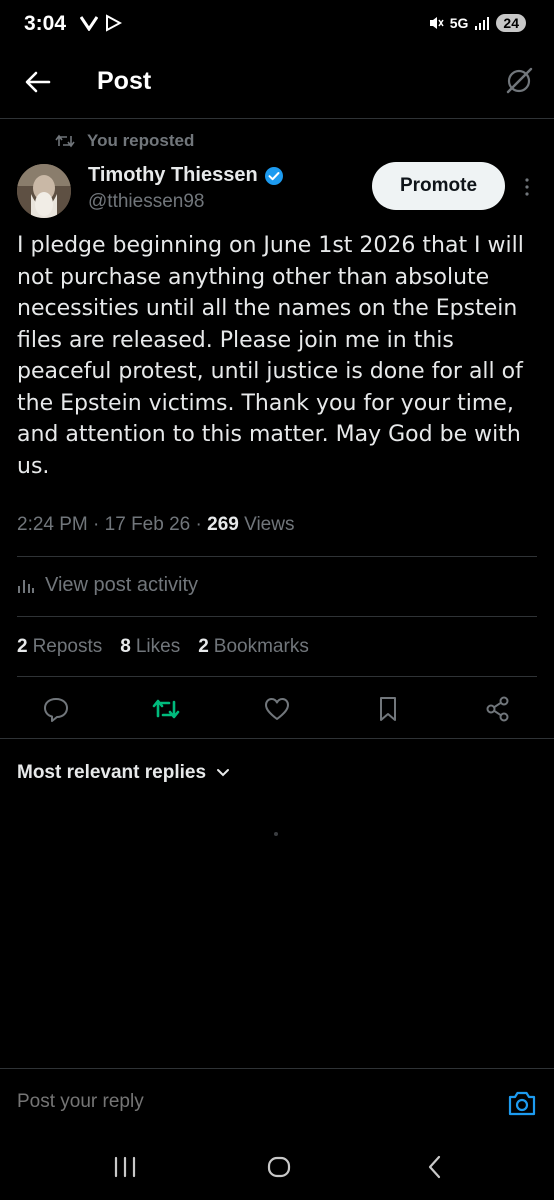 This screenshot has width=554, height=1200. I want to click on mute-icon, so click(436, 23).